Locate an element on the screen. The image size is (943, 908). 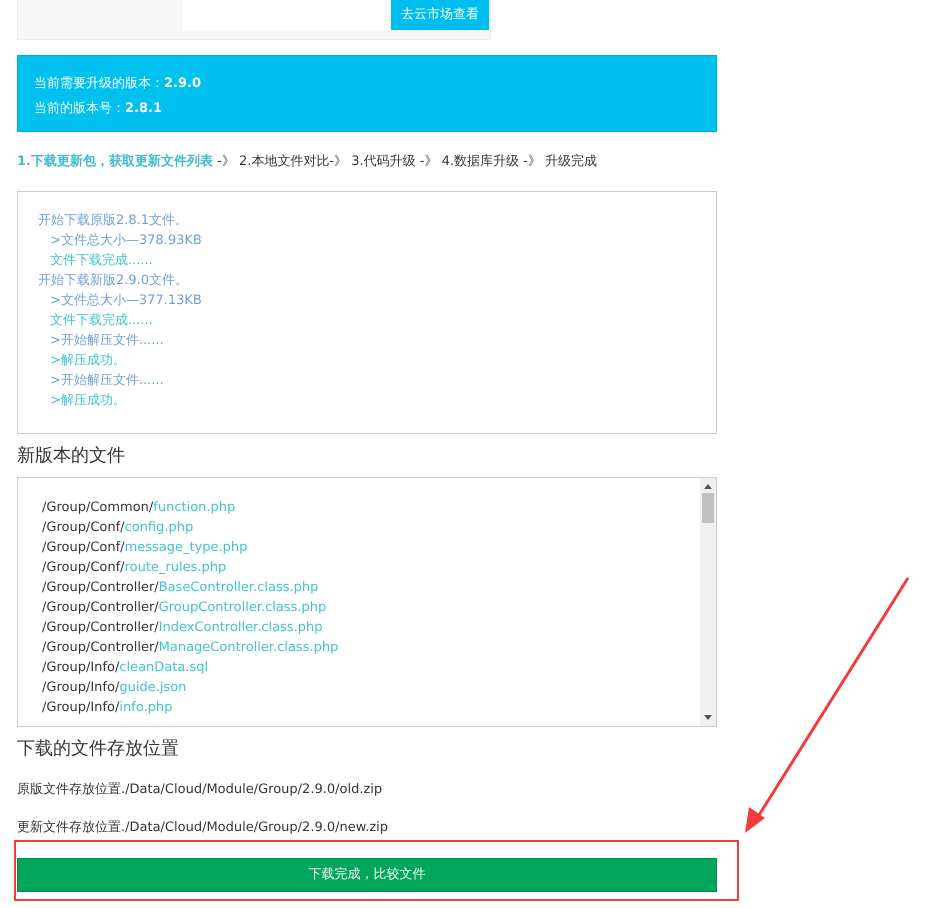
section-title: 新版本的文件 is located at coordinates (71, 456).